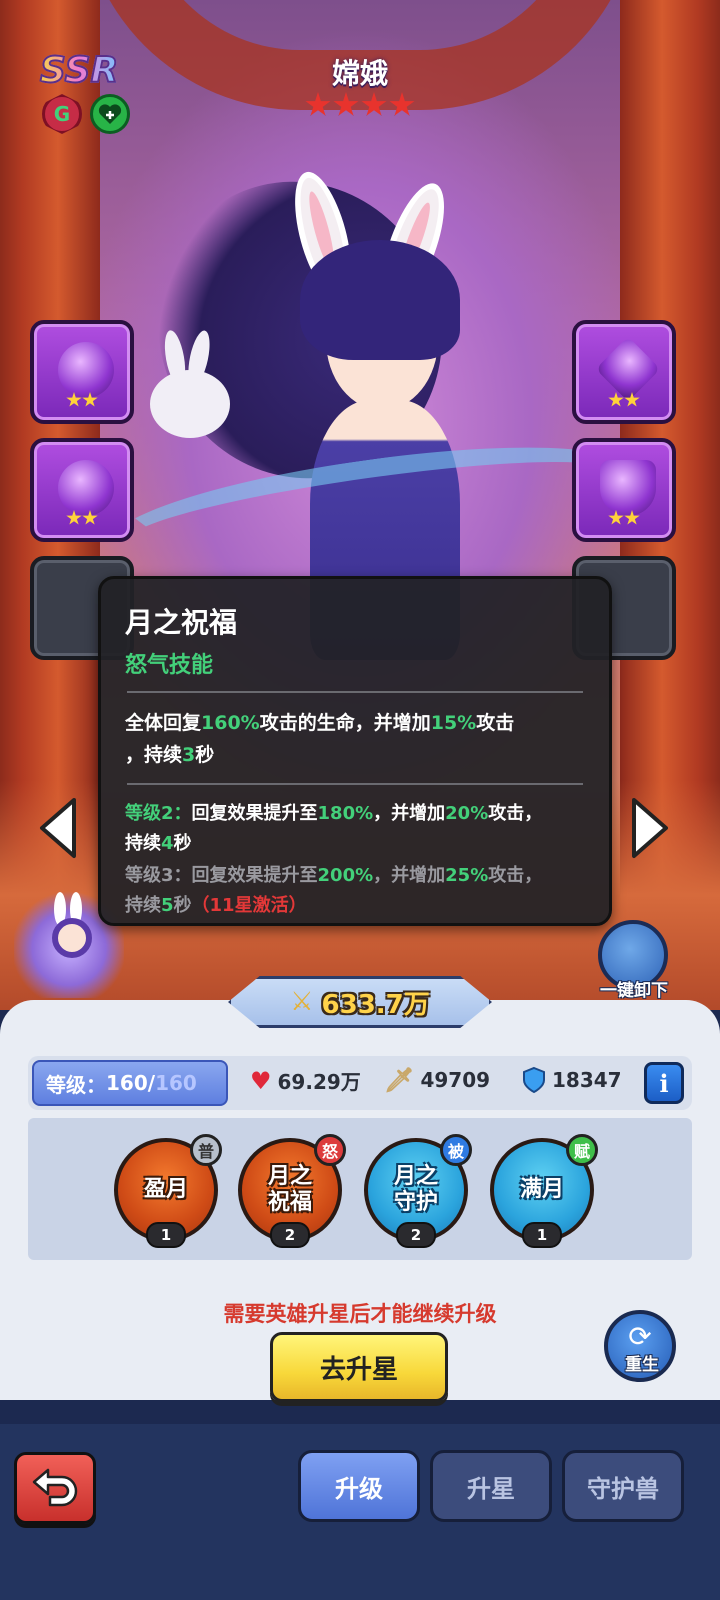 Image resolution: width=720 pixels, height=1600 pixels. I want to click on skill-item-full-moon: 满月 赋 1, so click(544, 1191).